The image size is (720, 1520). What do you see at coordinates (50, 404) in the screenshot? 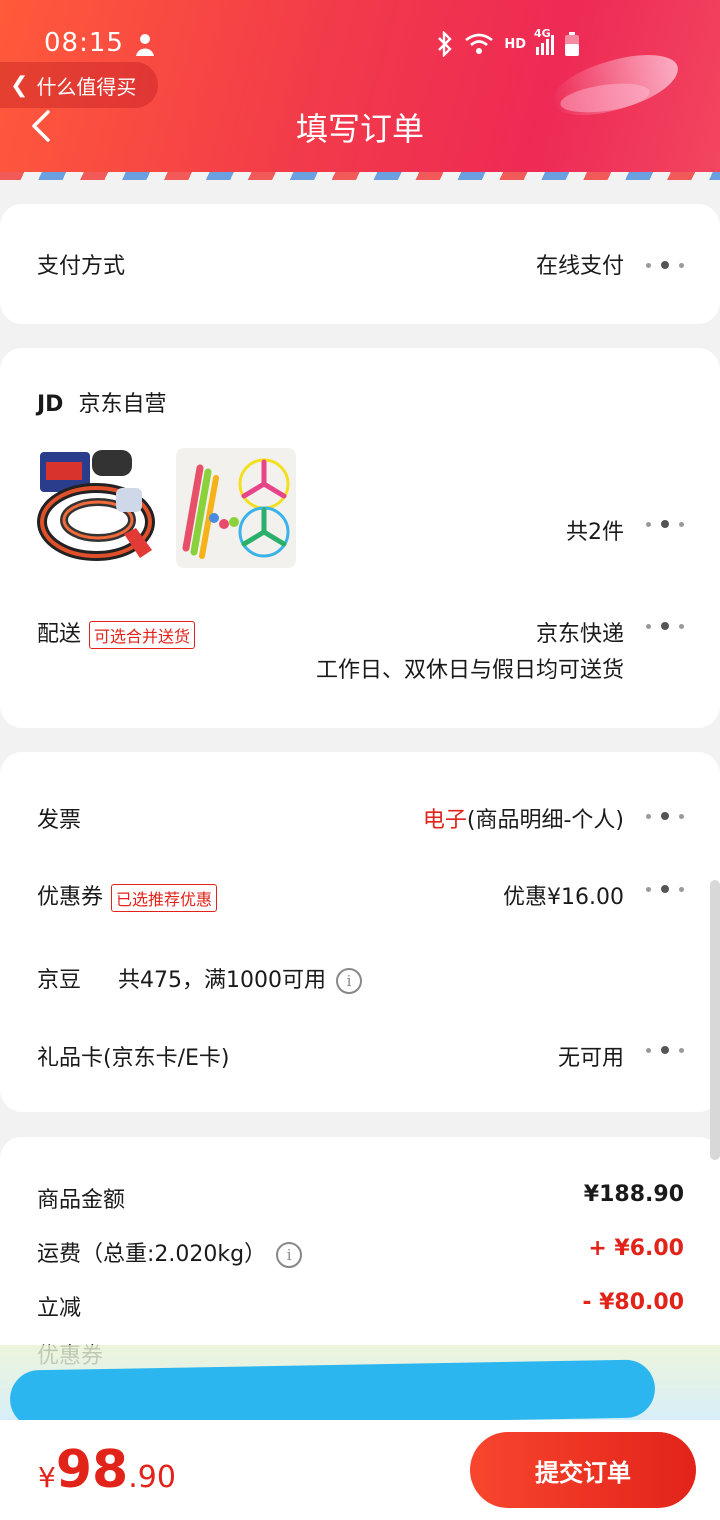
I see `jd-logo: JD` at bounding box center [50, 404].